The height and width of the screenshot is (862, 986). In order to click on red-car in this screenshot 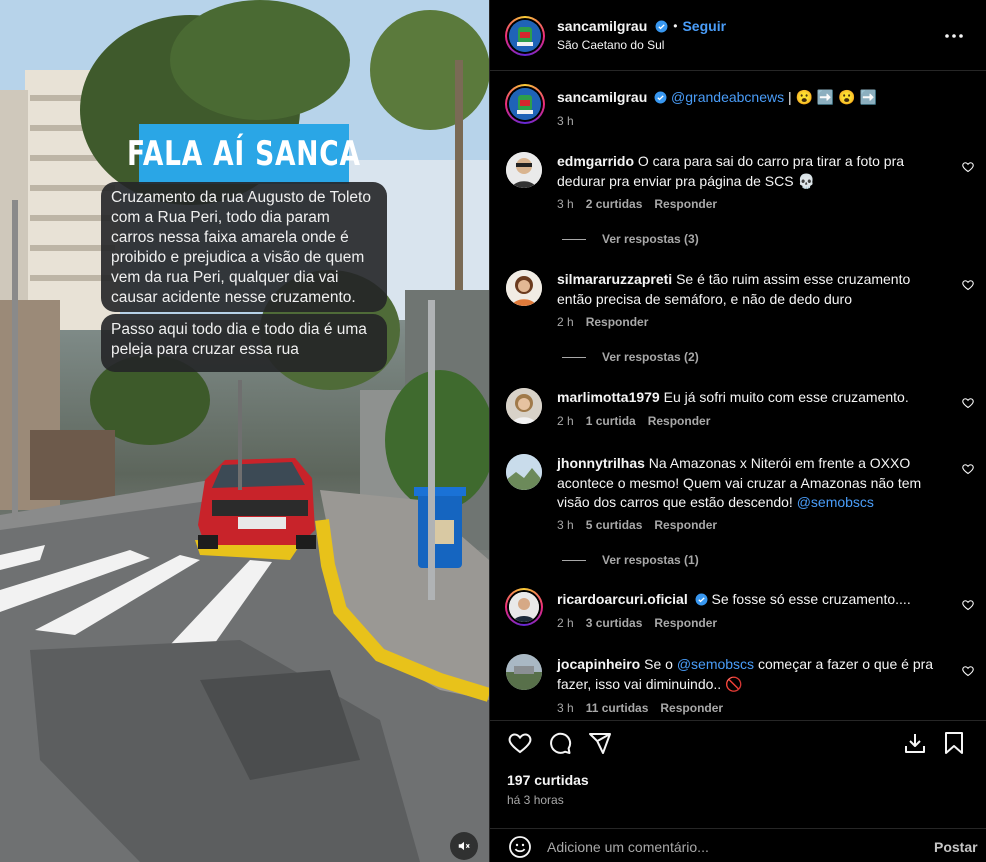, I will do `click(257, 503)`.